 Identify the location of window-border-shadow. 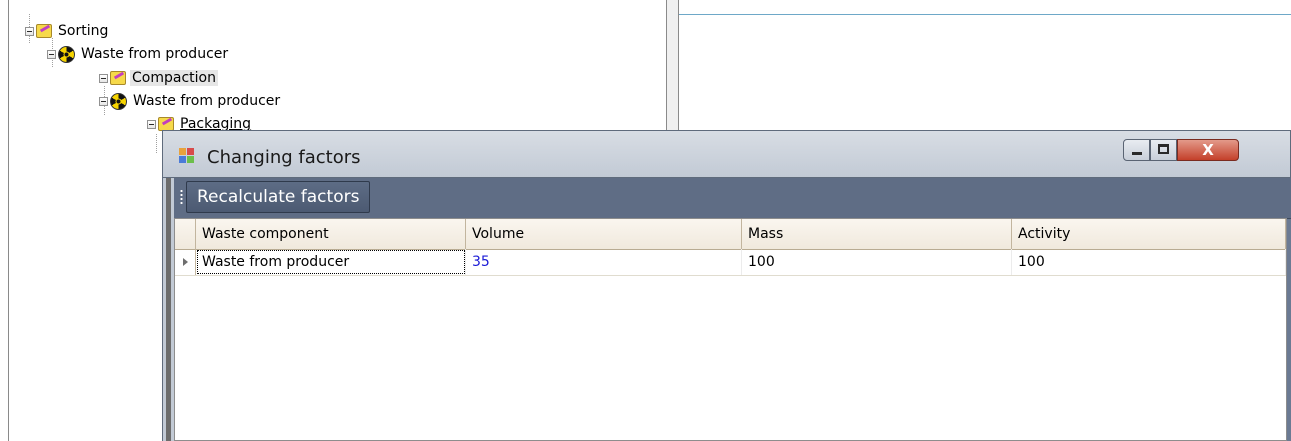
(168, 309).